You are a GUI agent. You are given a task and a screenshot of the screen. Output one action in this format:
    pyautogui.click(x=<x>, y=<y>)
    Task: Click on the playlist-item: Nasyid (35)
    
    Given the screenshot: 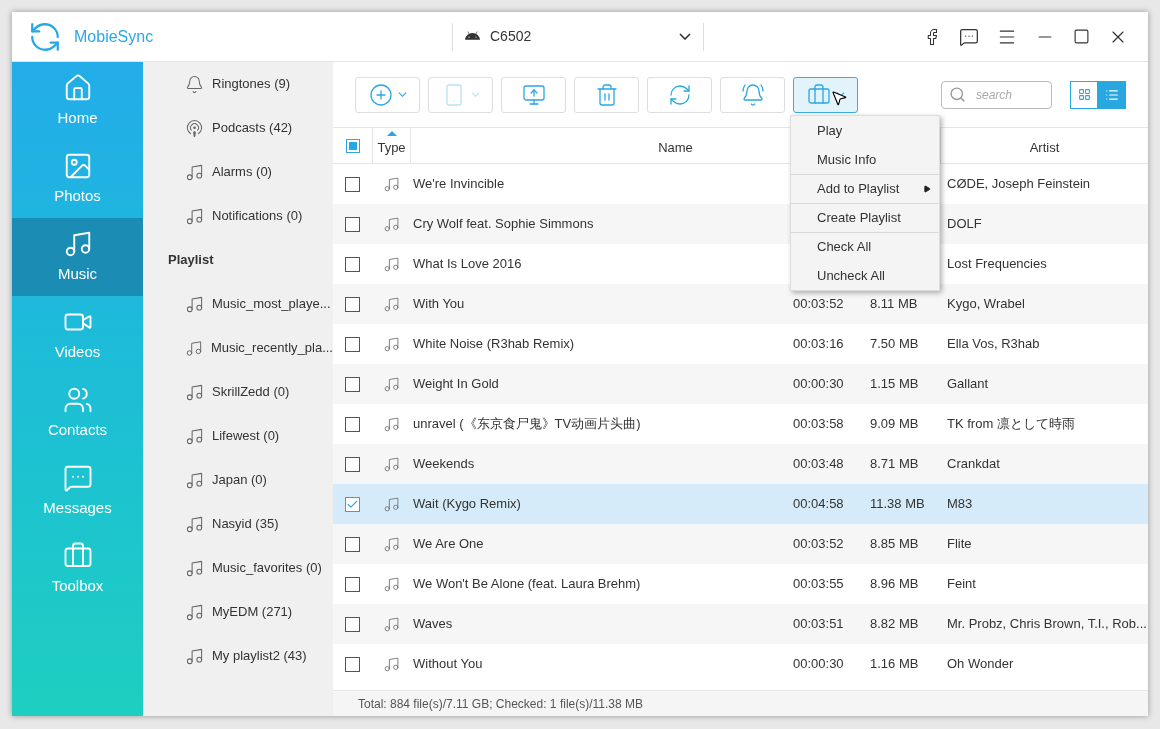 What is the action you would take?
    pyautogui.click(x=238, y=524)
    